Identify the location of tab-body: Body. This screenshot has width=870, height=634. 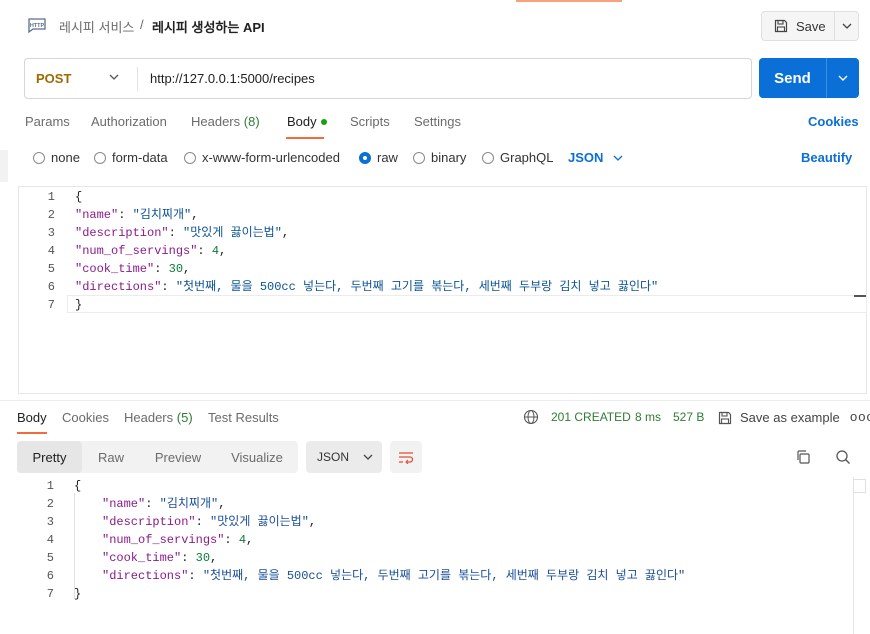
(307, 121).